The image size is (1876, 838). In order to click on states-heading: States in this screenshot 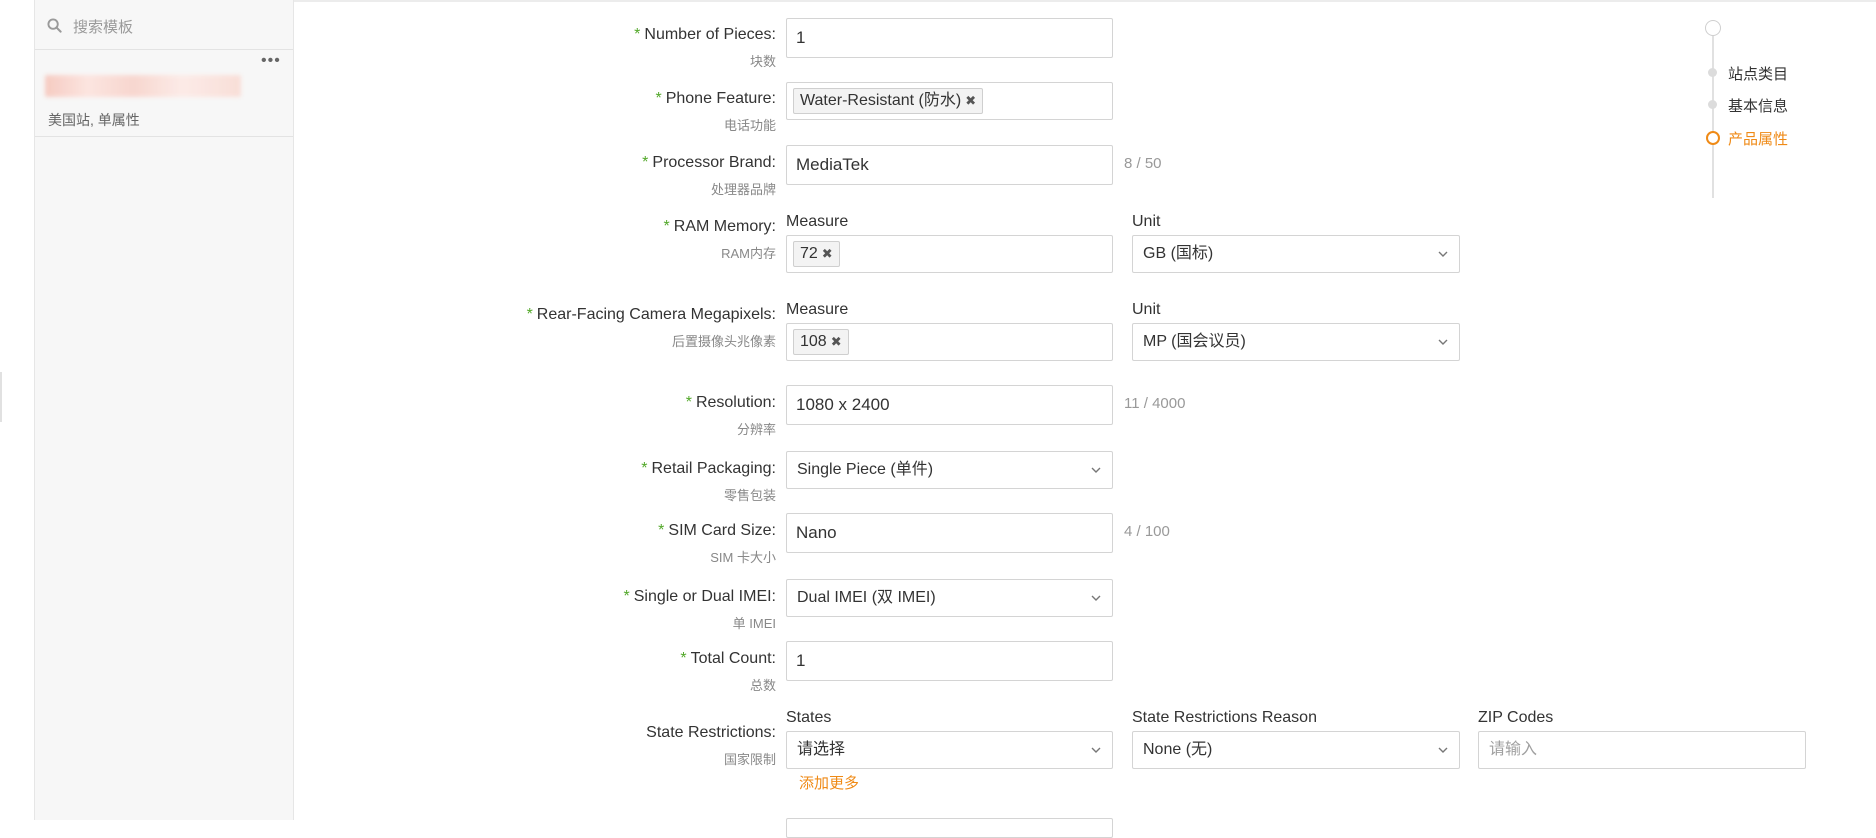, I will do `click(809, 717)`.